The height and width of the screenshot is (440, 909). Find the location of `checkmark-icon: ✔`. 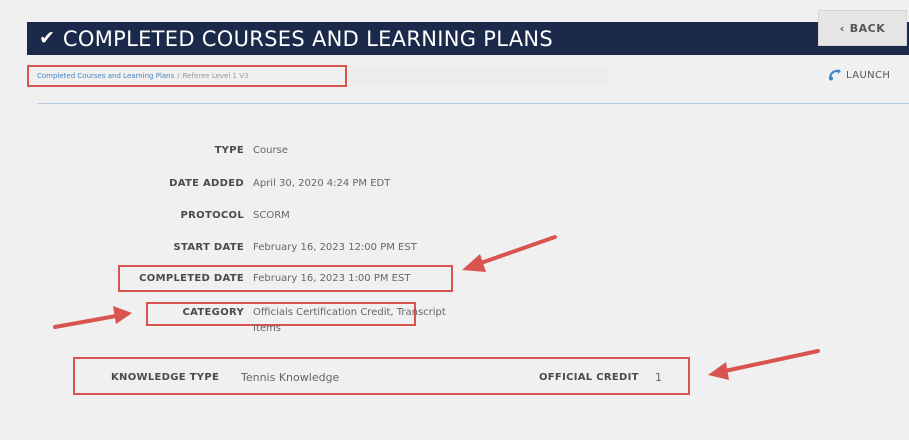

checkmark-icon: ✔ is located at coordinates (47, 38).